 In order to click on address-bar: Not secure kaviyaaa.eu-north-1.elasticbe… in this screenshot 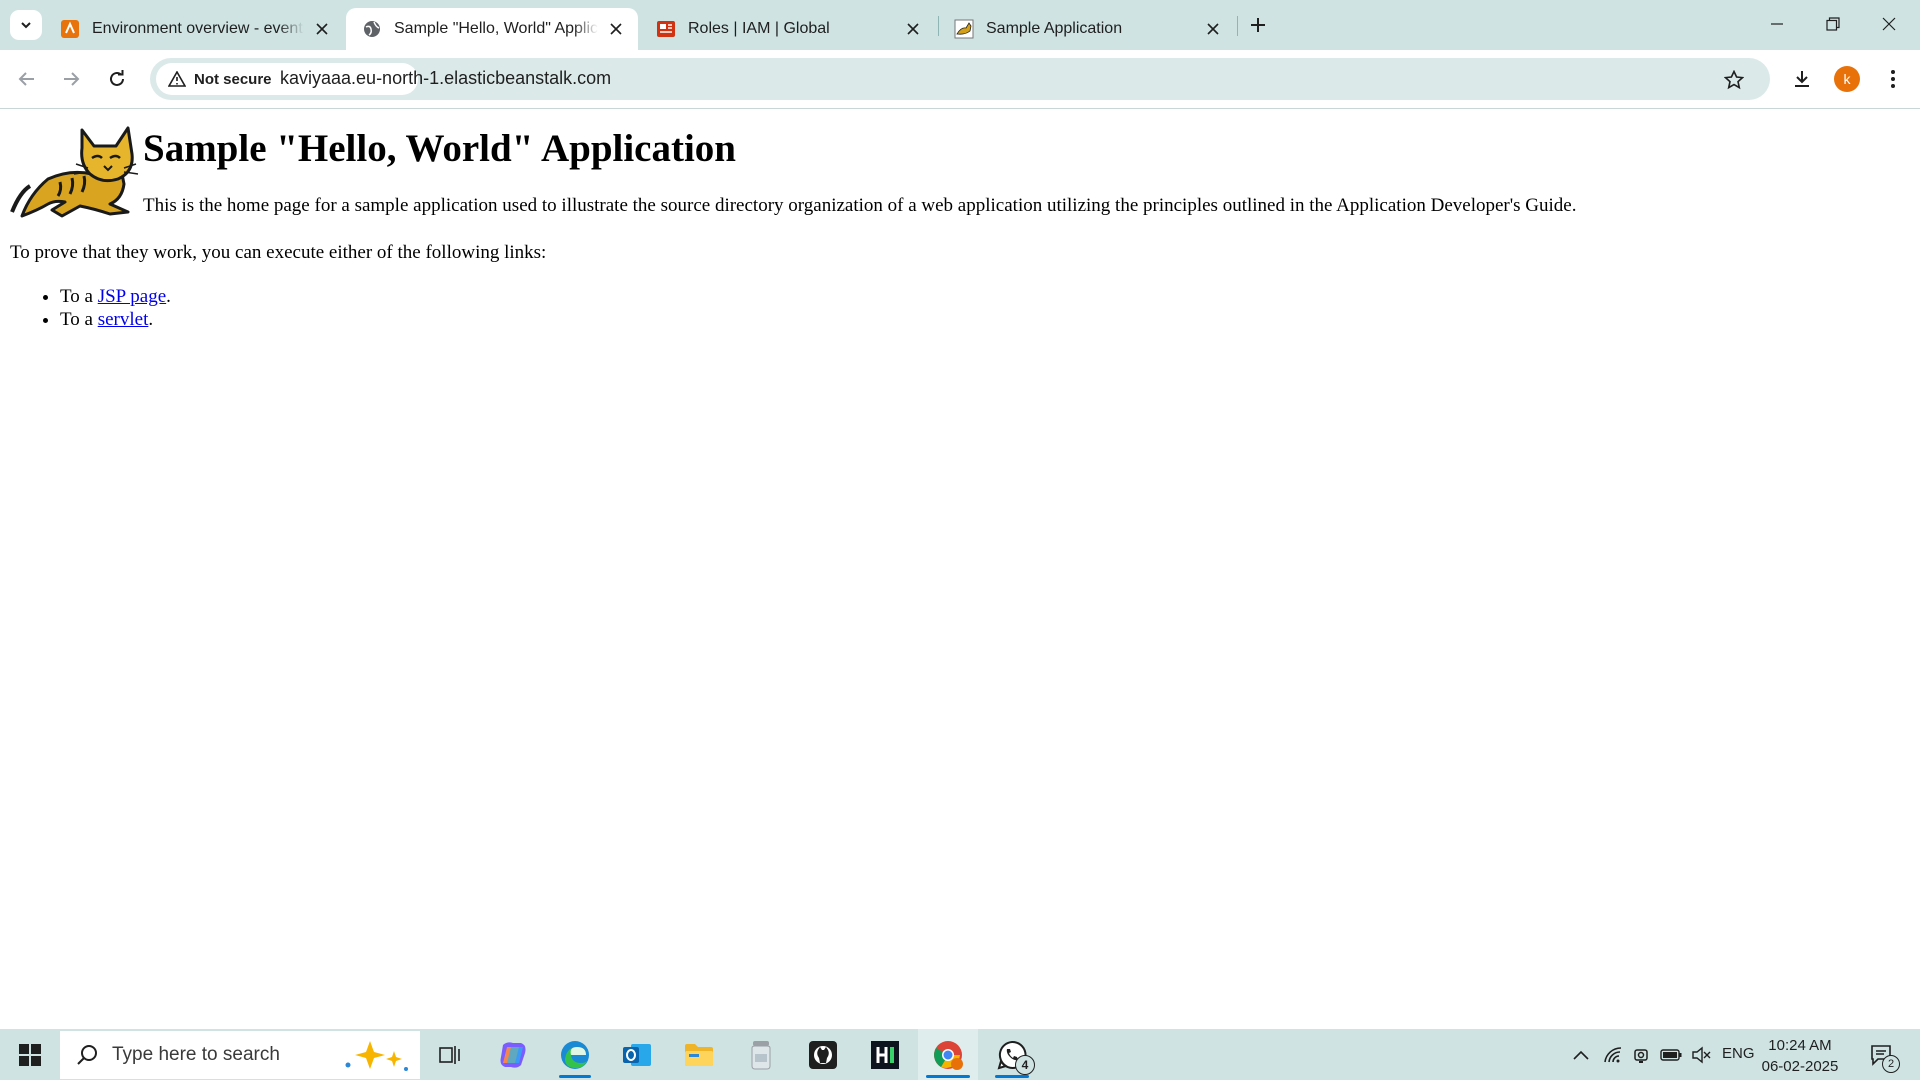, I will do `click(960, 79)`.